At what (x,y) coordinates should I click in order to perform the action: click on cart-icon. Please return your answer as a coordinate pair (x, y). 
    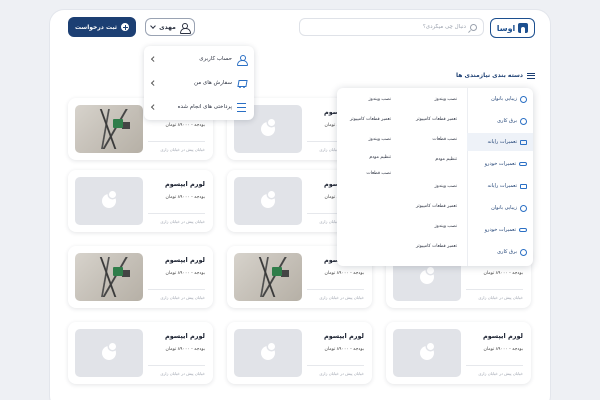
    Looking at the image, I should click on (241, 83).